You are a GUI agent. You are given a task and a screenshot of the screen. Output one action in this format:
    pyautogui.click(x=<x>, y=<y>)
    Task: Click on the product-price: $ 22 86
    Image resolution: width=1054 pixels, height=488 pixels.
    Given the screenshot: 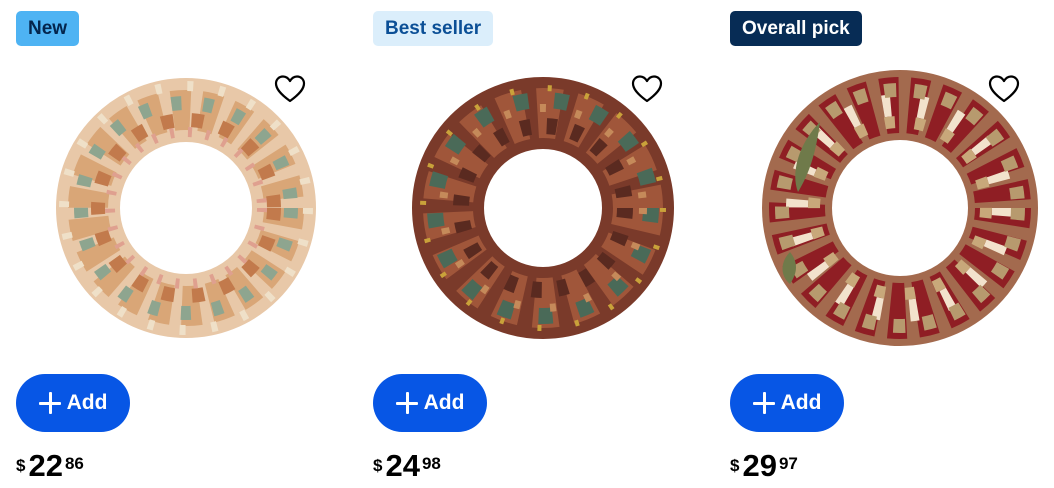 What is the action you would take?
    pyautogui.click(x=50, y=466)
    